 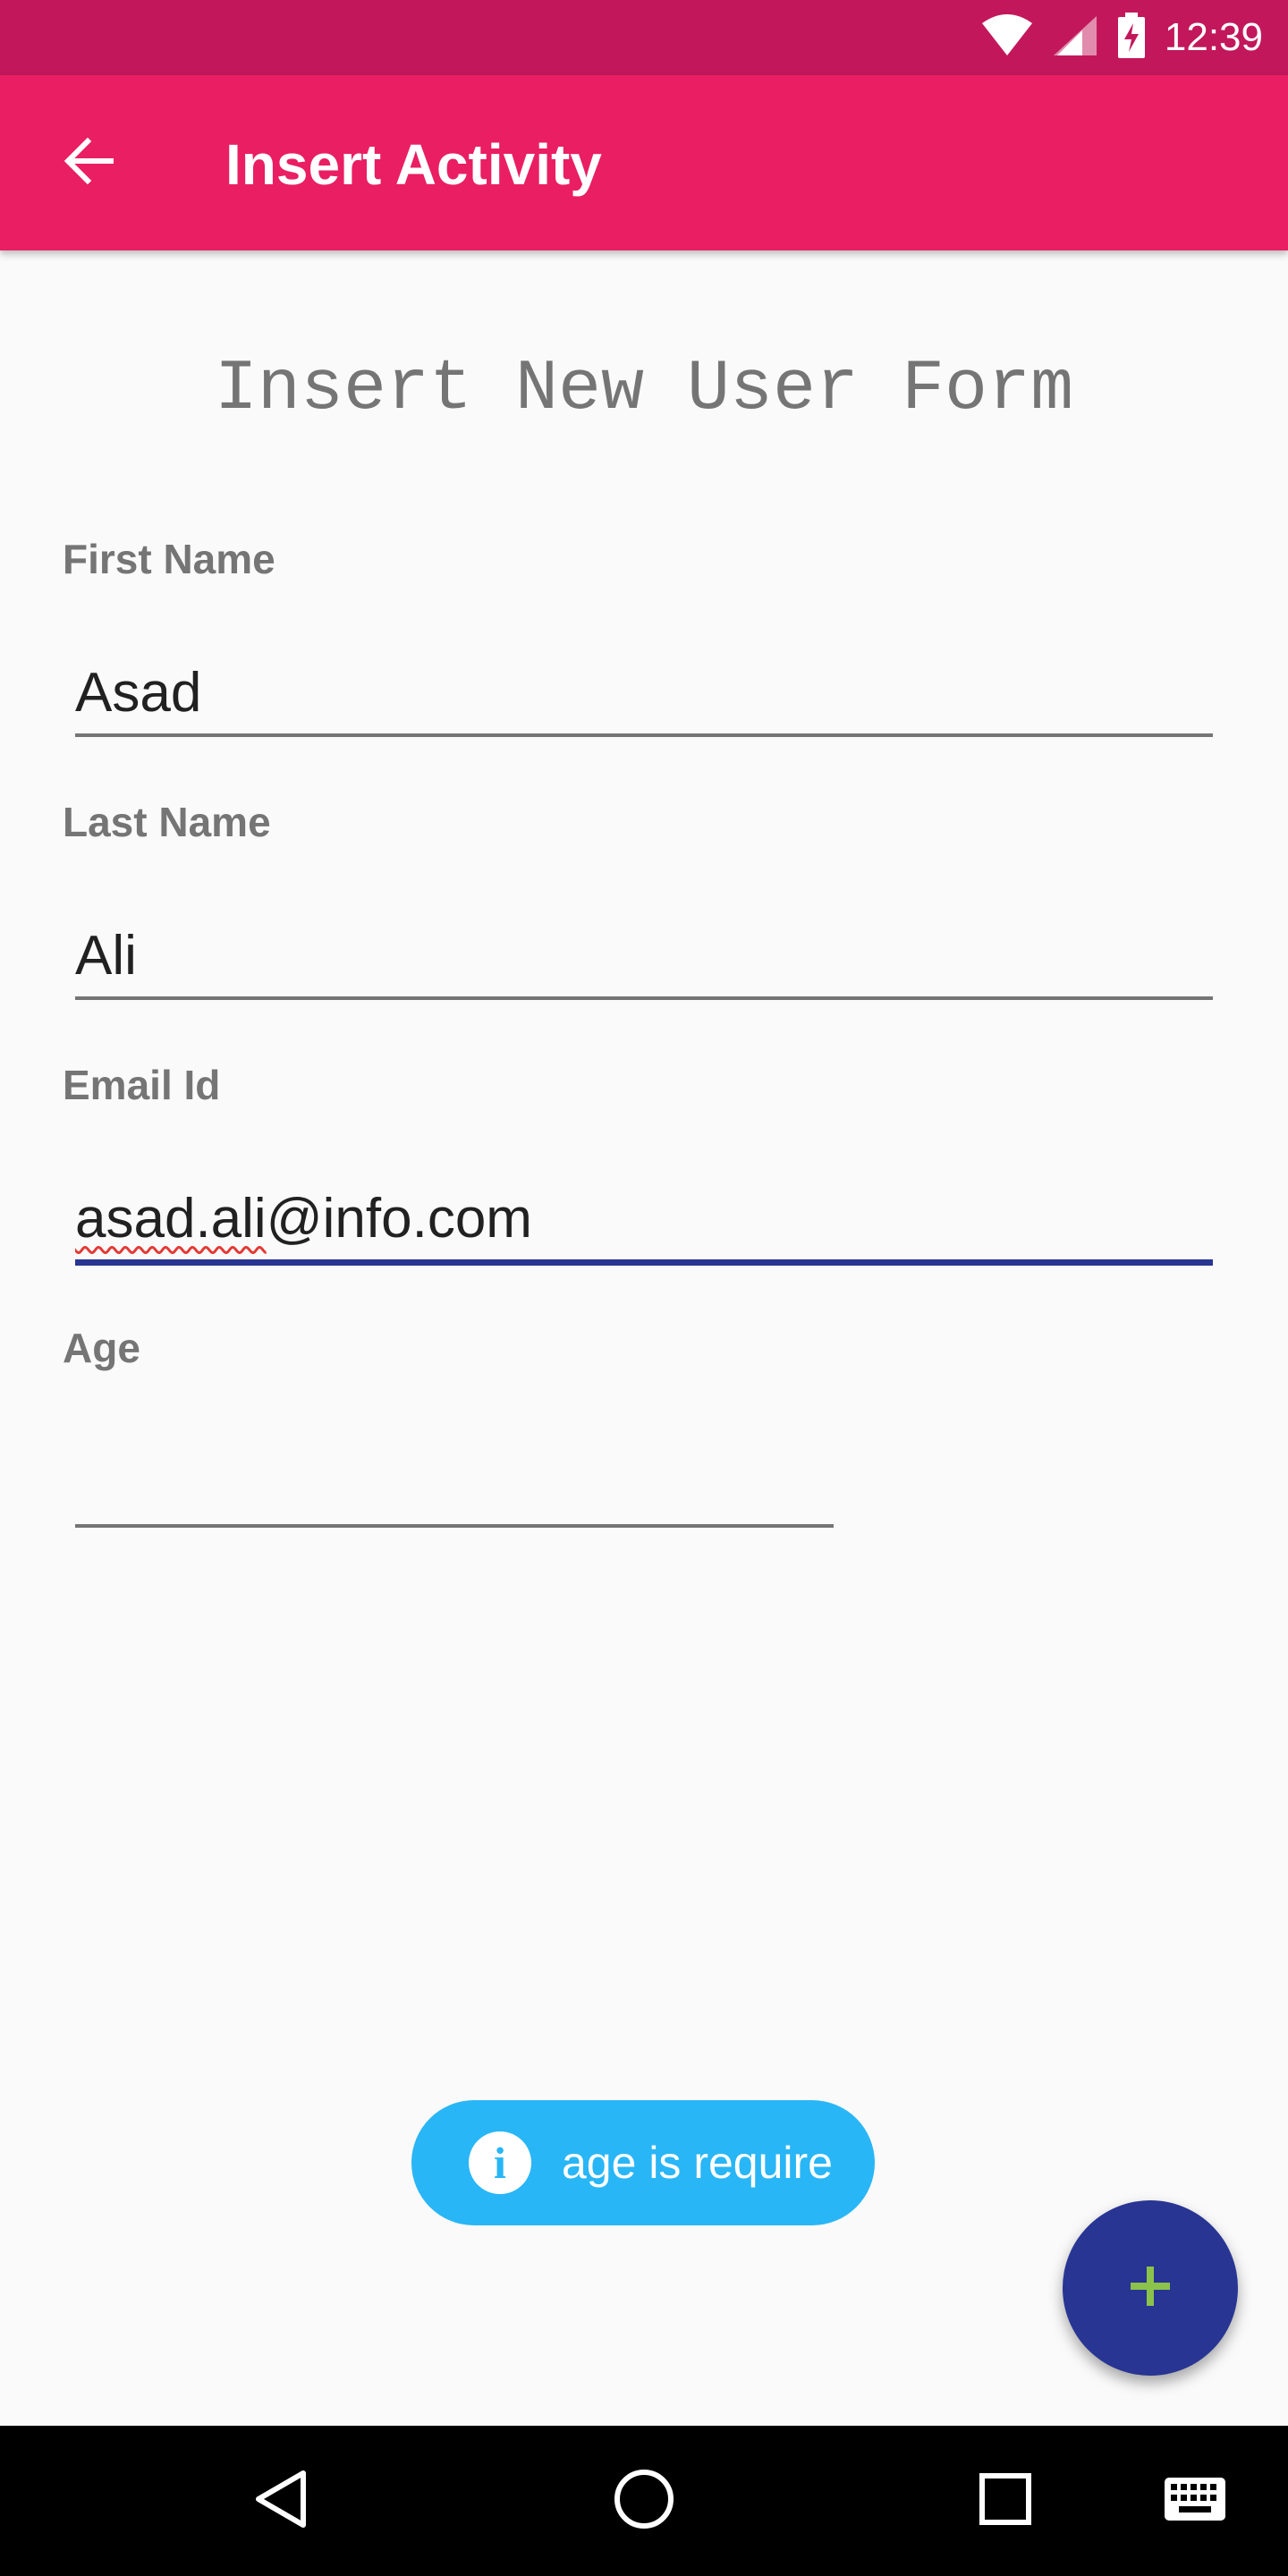 I want to click on nav-back-button, so click(x=282, y=2501).